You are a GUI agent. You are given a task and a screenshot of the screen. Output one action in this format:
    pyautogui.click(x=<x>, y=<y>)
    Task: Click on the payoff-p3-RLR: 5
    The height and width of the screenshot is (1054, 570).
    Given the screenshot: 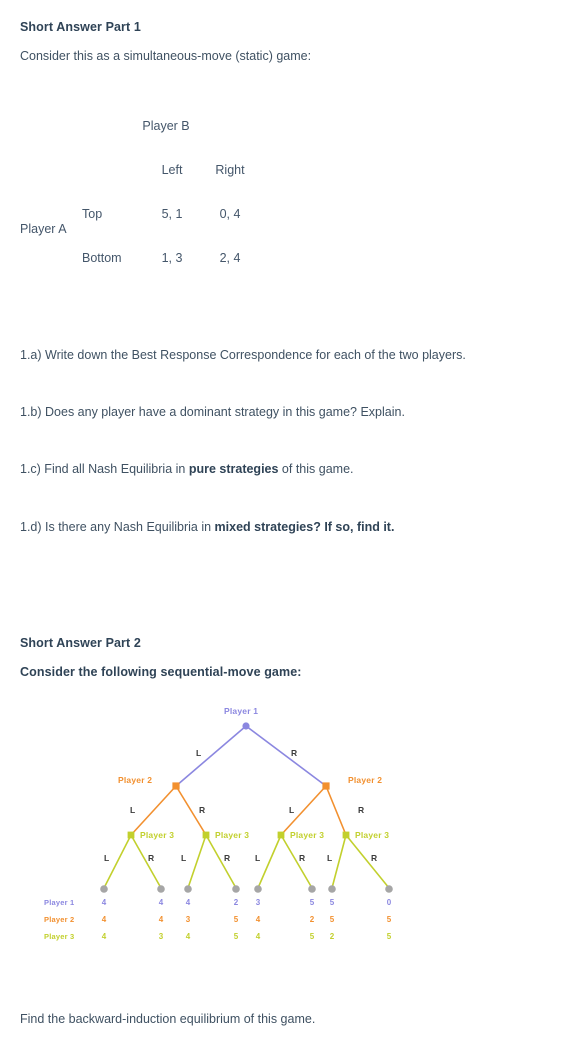 What is the action you would take?
    pyautogui.click(x=312, y=936)
    